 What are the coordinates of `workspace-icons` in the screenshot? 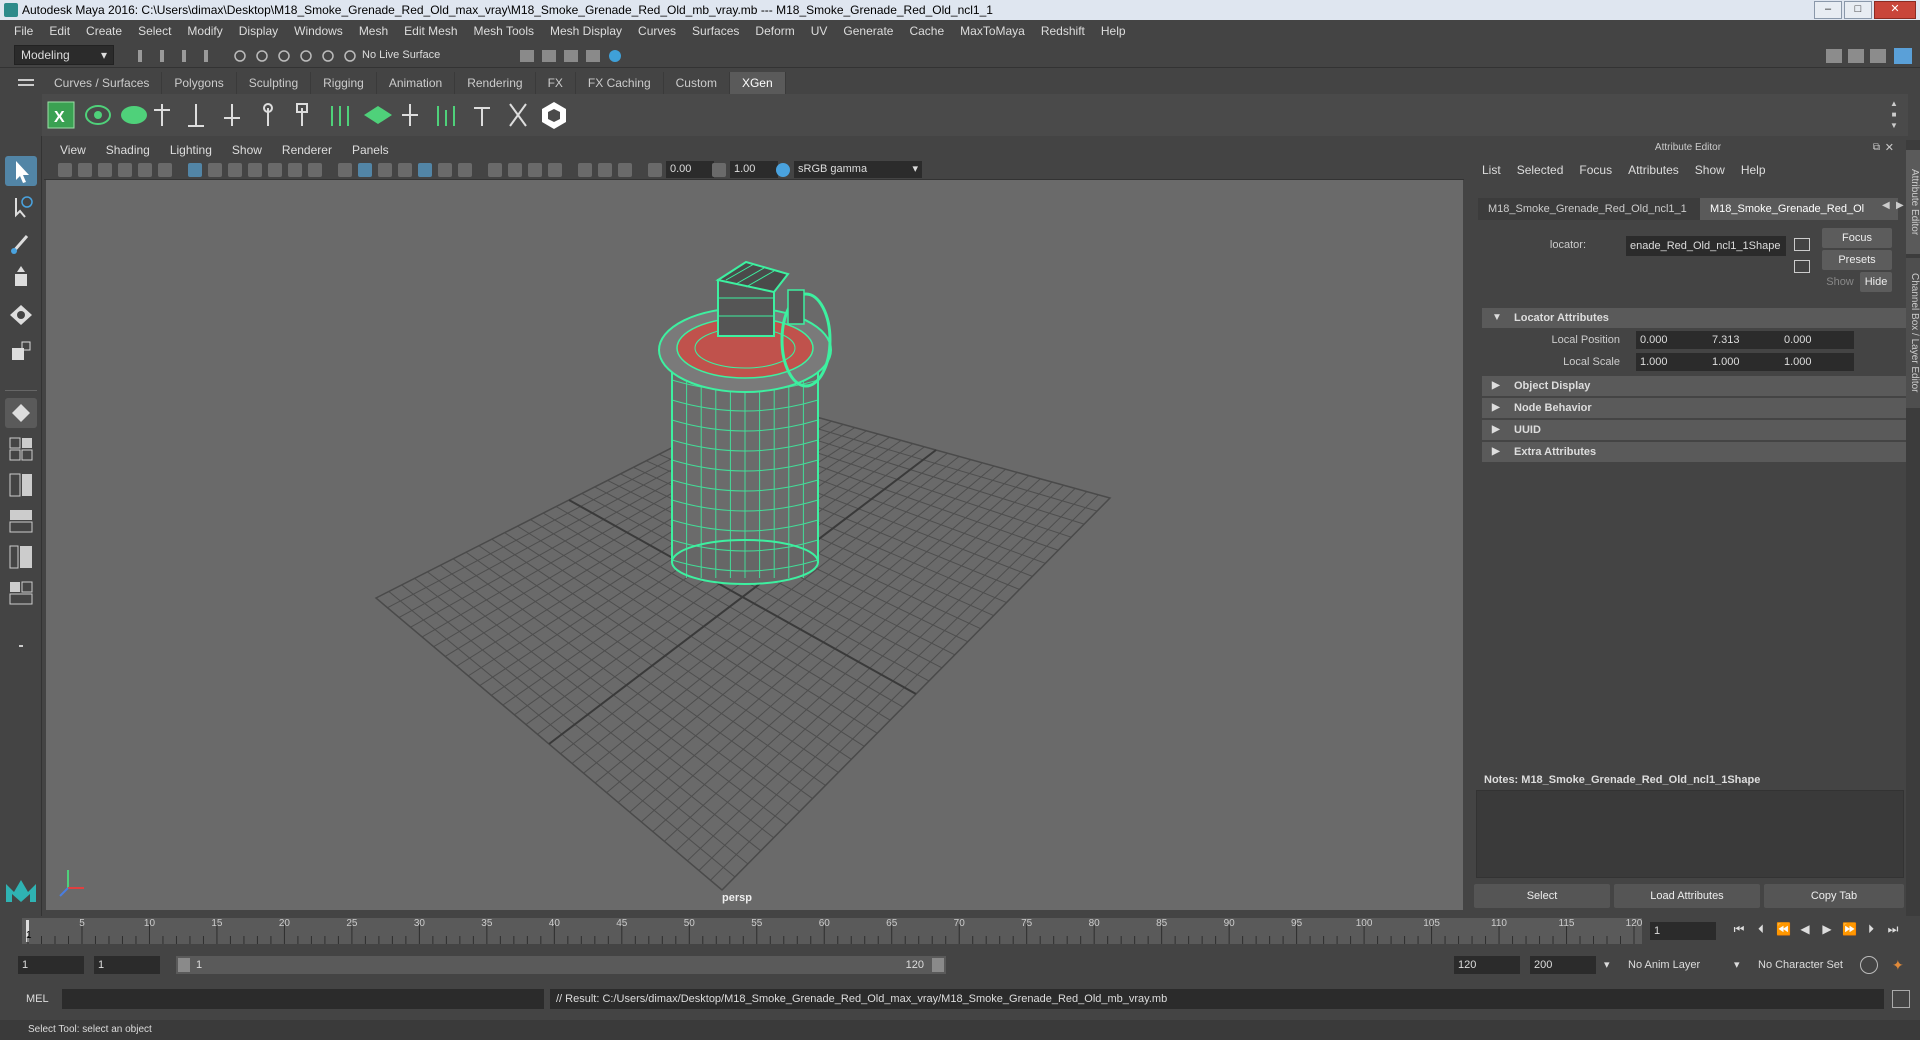 It's located at (1870, 56).